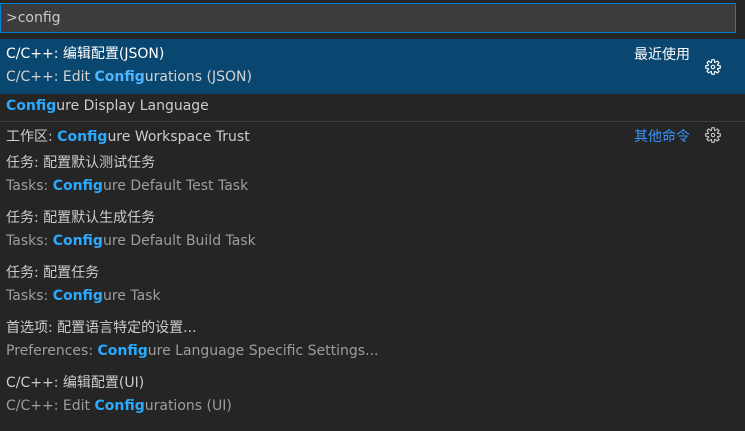  What do you see at coordinates (662, 137) in the screenshot?
I see `other-commands-label: 其他命令` at bounding box center [662, 137].